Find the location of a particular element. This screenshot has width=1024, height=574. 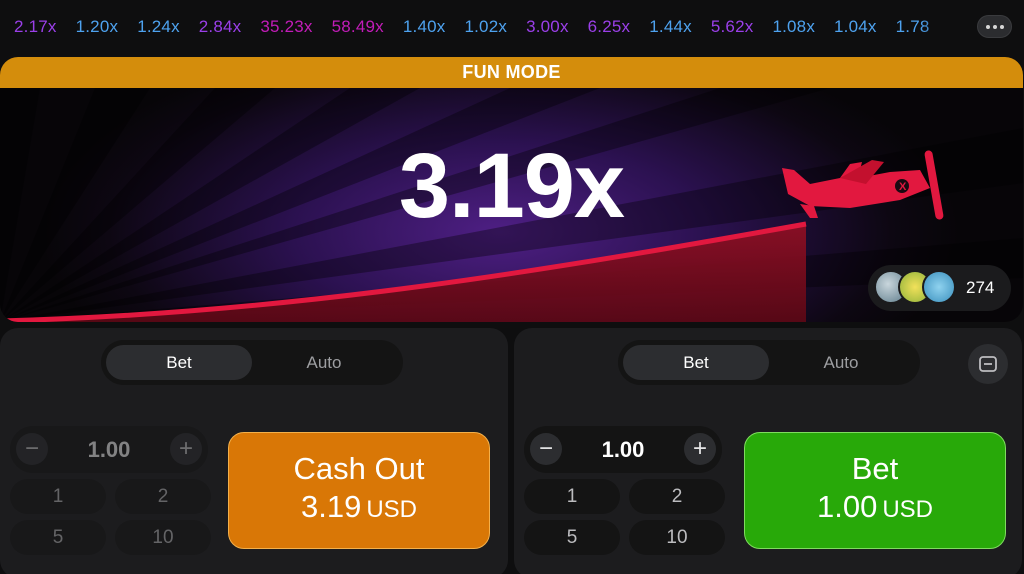

history-multiplier: 1.04x is located at coordinates (855, 27).